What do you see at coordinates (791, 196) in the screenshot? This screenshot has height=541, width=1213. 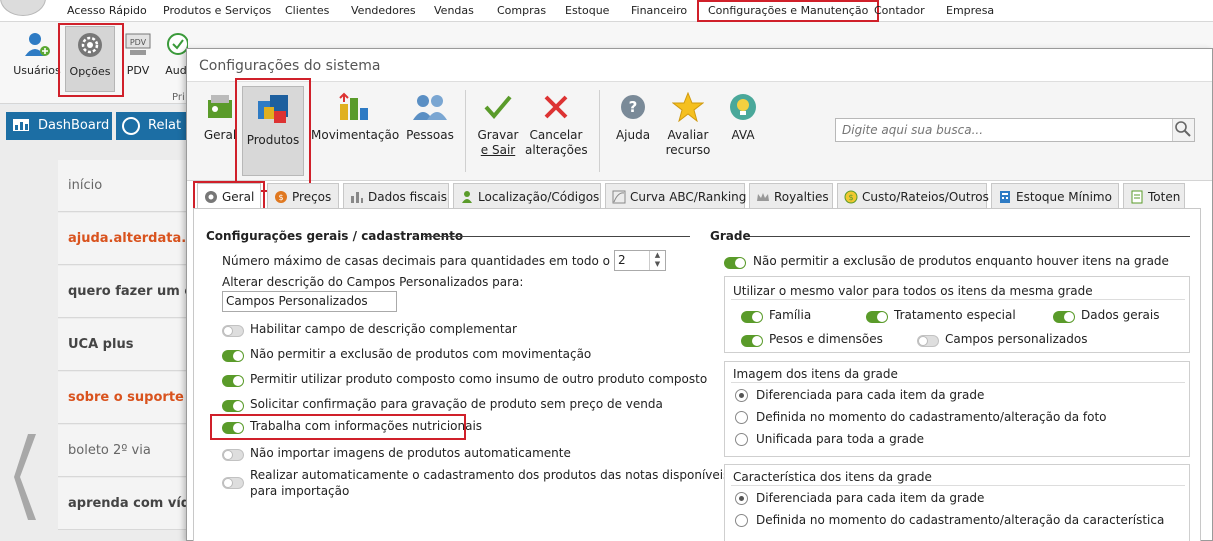 I see `tab-royalties: Royalties` at bounding box center [791, 196].